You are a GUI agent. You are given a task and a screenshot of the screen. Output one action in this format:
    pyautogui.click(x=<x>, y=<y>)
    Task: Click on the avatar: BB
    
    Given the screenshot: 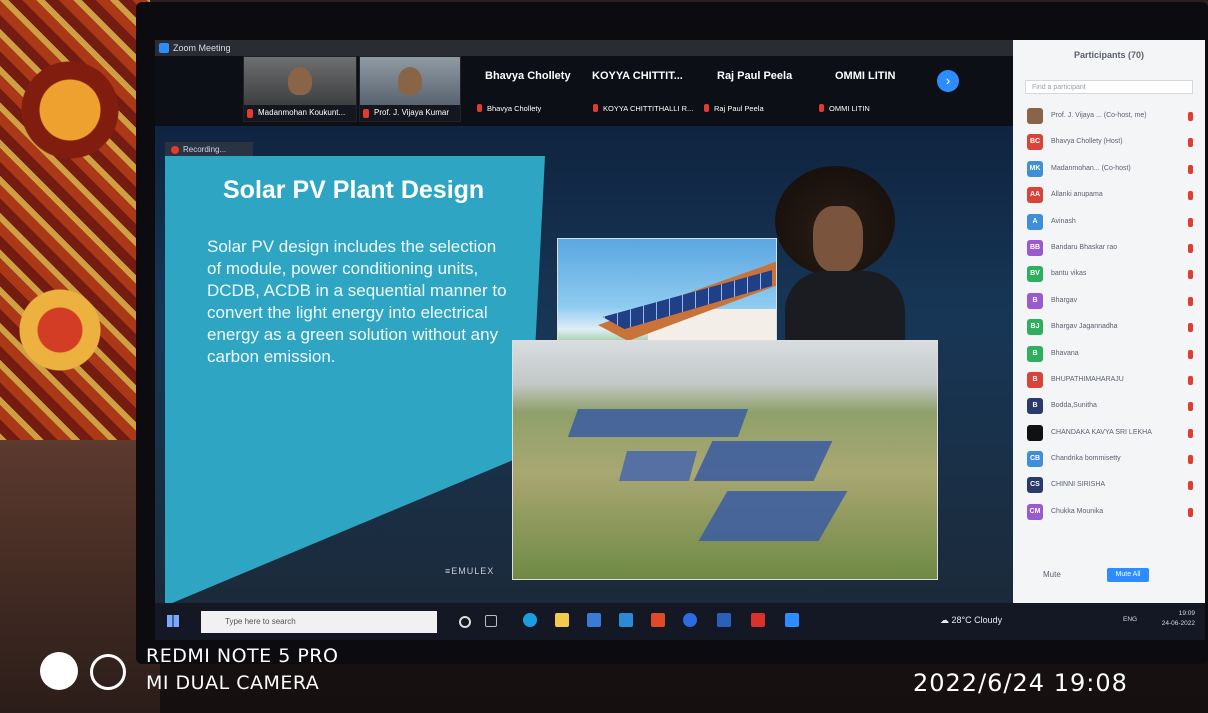 What is the action you would take?
    pyautogui.click(x=1035, y=247)
    